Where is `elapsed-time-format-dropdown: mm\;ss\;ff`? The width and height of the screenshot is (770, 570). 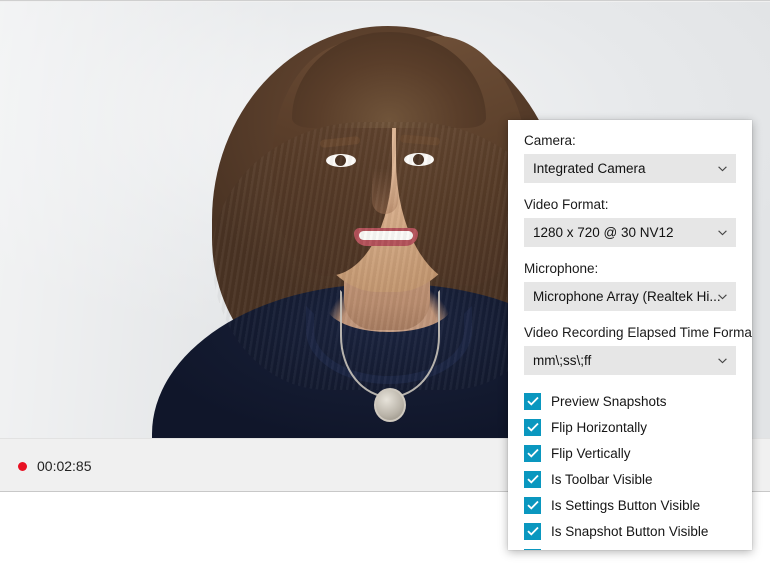 elapsed-time-format-dropdown: mm\;ss\;ff is located at coordinates (630, 360).